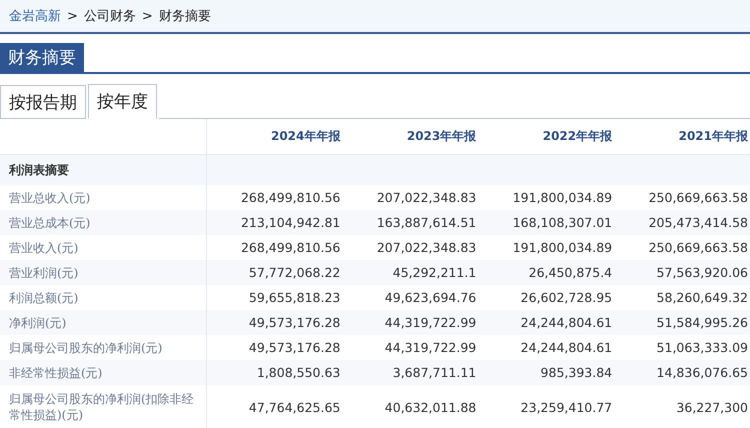 This screenshot has height=428, width=750. I want to click on table-cell: 213,104,942.81, so click(274, 222).